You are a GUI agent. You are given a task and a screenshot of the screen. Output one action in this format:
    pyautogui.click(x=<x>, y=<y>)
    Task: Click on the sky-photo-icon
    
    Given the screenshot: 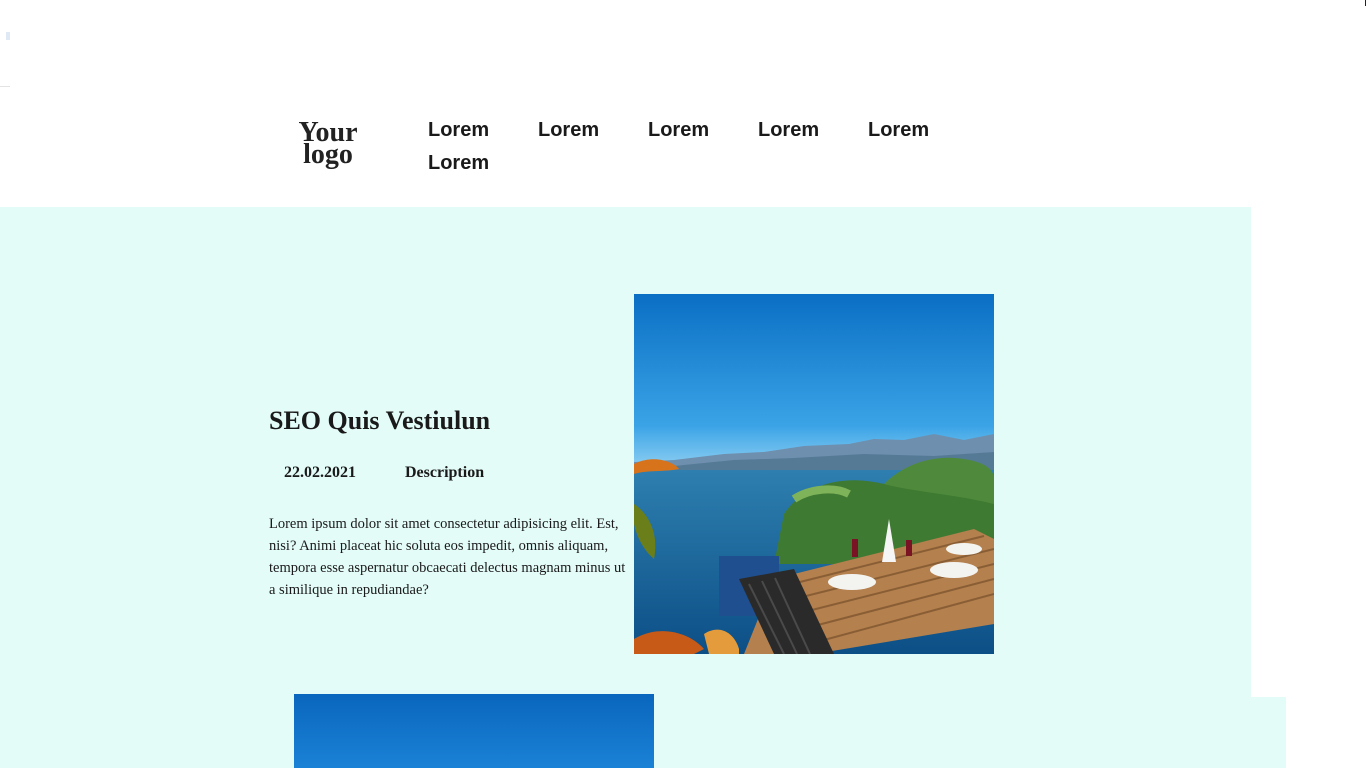 What is the action you would take?
    pyautogui.click(x=474, y=731)
    